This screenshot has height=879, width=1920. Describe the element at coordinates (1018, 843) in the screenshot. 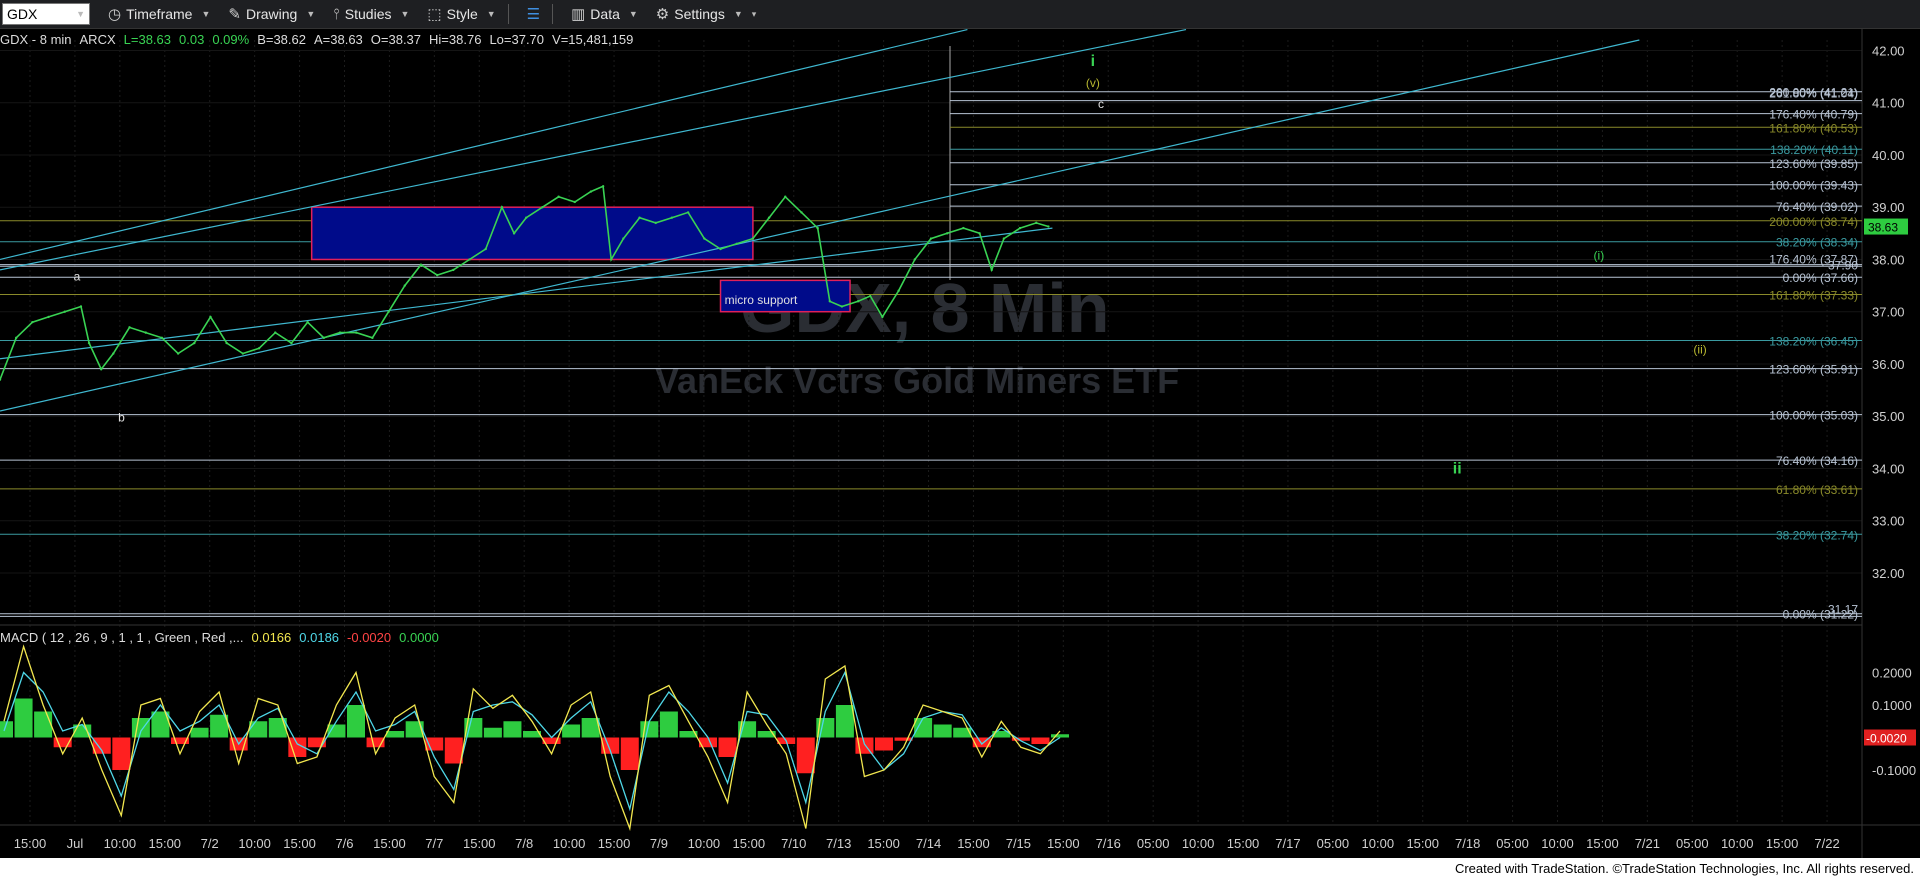

I see `x-tick-label: 7/15` at that location.